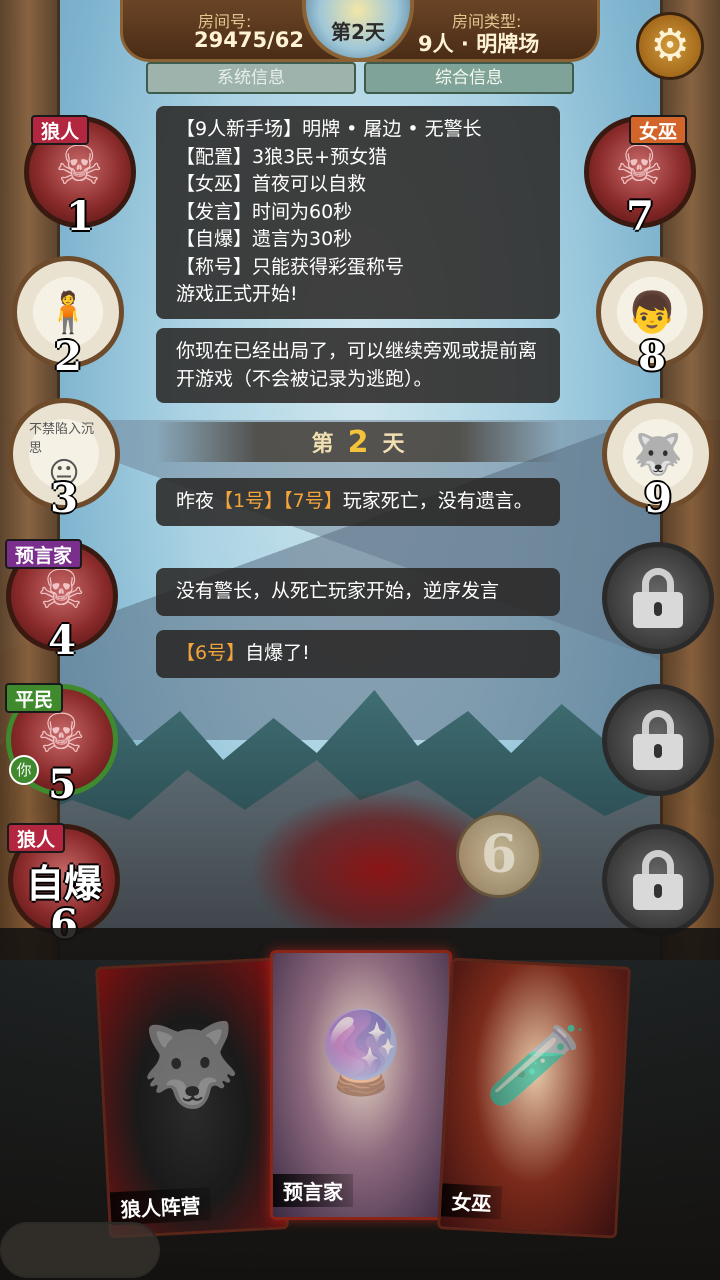  Describe the element at coordinates (237, 294) in the screenshot. I see `message-line: 游戏正式开始!` at that location.